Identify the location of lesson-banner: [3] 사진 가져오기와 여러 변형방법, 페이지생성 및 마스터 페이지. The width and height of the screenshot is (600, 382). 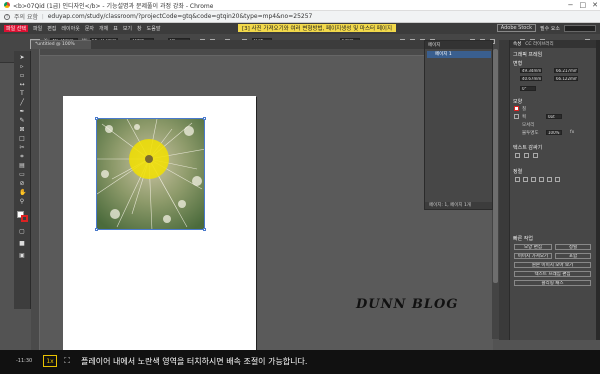
(317, 28).